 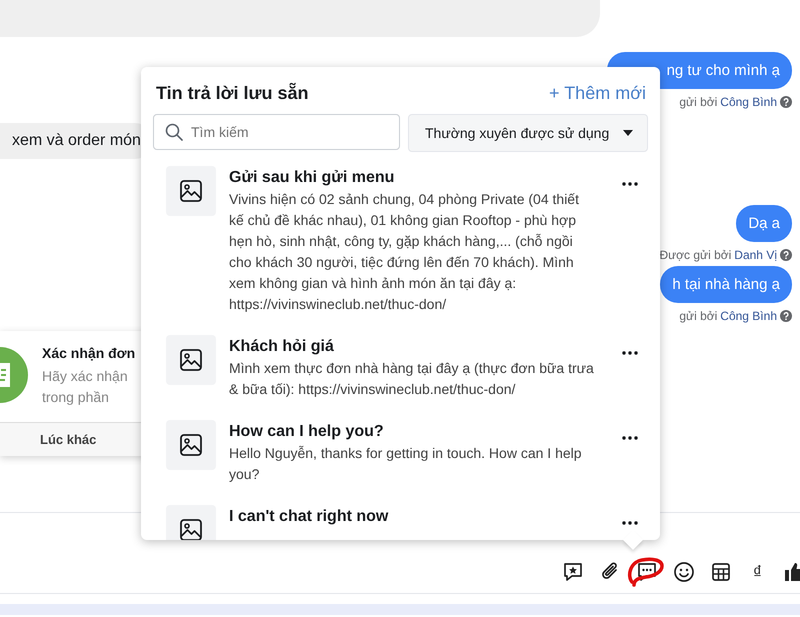 What do you see at coordinates (309, 517) in the screenshot?
I see `reply-title: I can't chat right now` at bounding box center [309, 517].